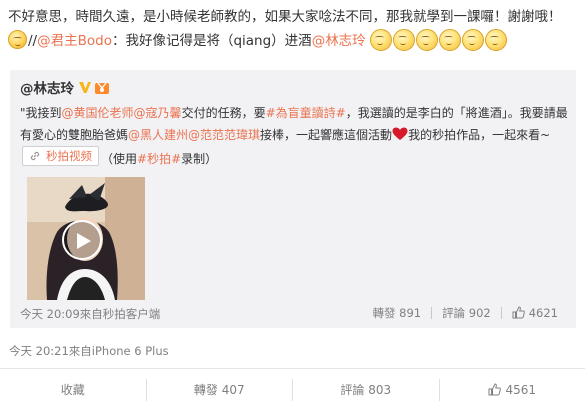  Describe the element at coordinates (17, 39) in the screenshot. I see `smile-emoticon-icon` at that location.